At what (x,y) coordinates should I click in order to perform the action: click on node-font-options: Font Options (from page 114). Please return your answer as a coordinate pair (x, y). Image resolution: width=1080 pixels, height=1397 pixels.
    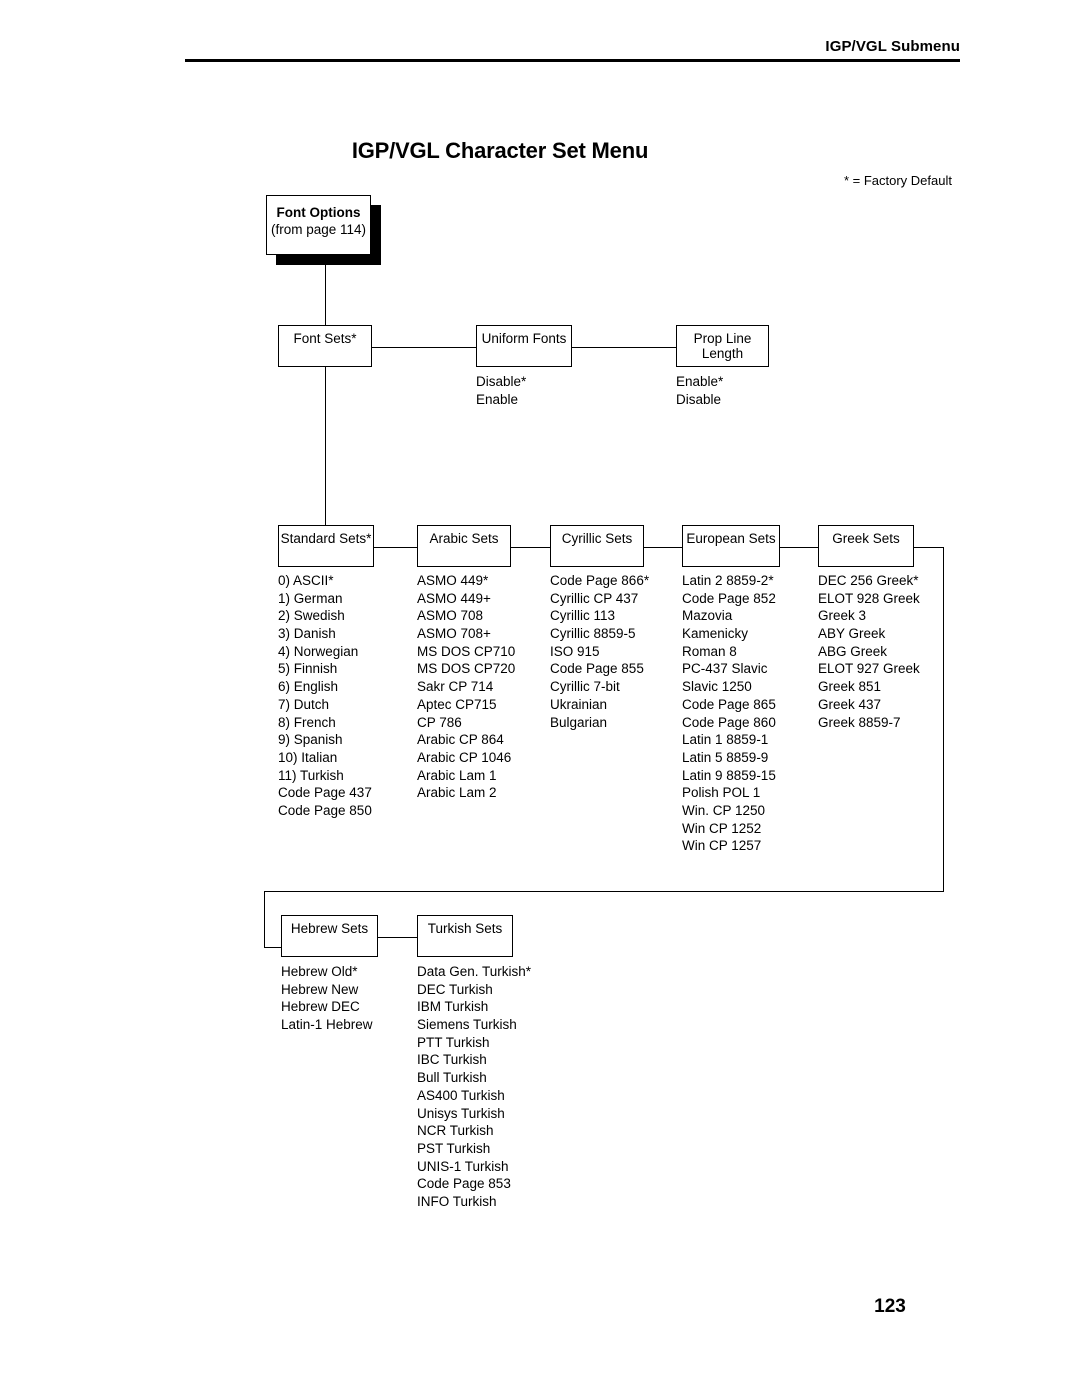
    Looking at the image, I should click on (318, 225).